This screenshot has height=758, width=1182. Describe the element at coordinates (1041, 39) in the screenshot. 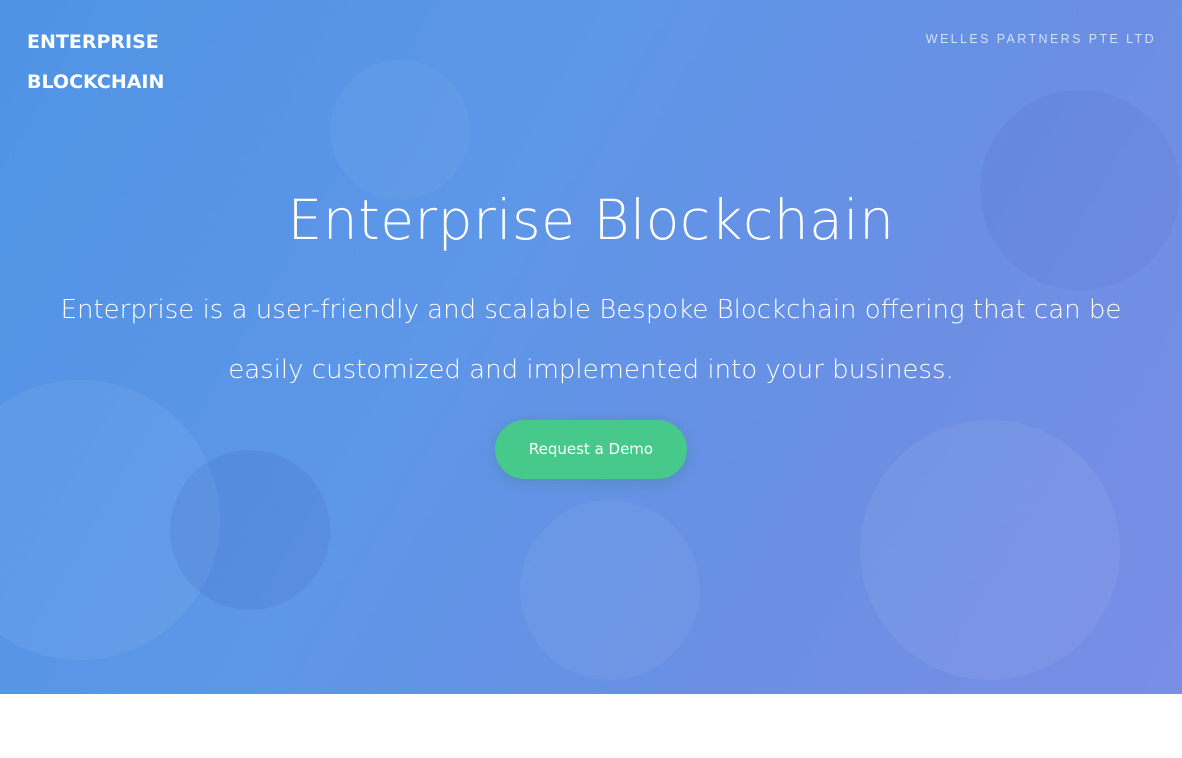

I see `company-name-link: WELLES PARTNERS PTE LTD` at that location.